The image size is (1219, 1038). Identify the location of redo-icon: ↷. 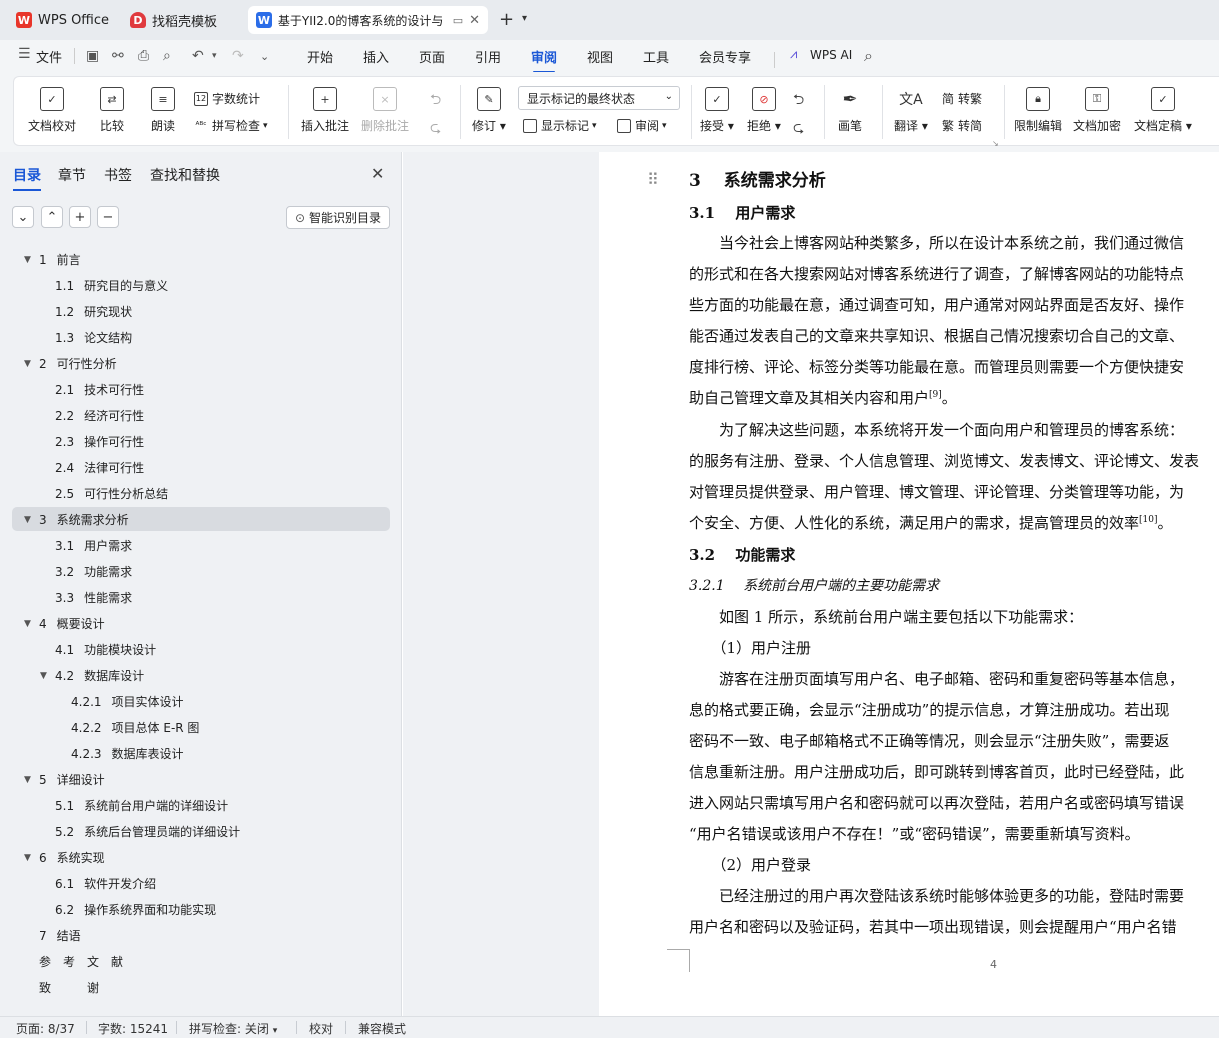
(238, 56).